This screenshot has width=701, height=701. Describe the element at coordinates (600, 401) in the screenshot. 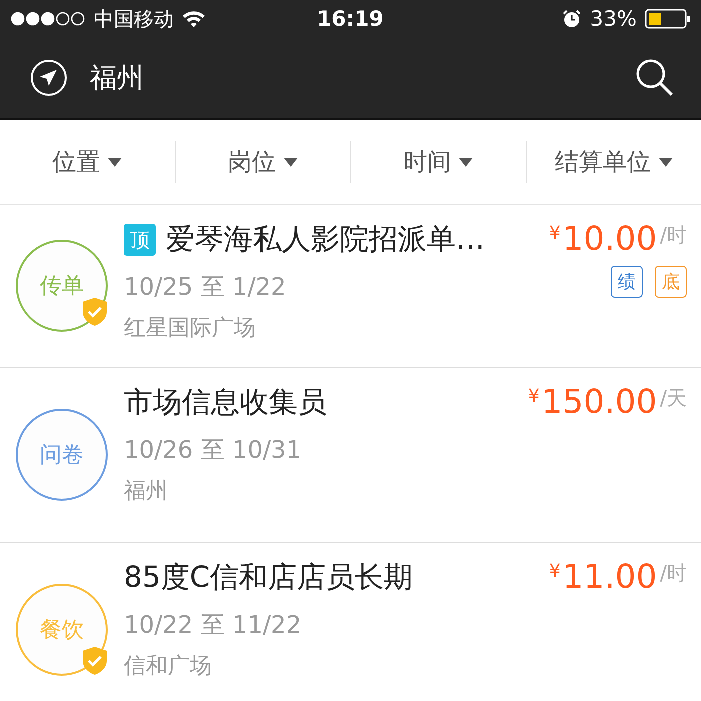

I see `pay-amount: 150.00` at that location.